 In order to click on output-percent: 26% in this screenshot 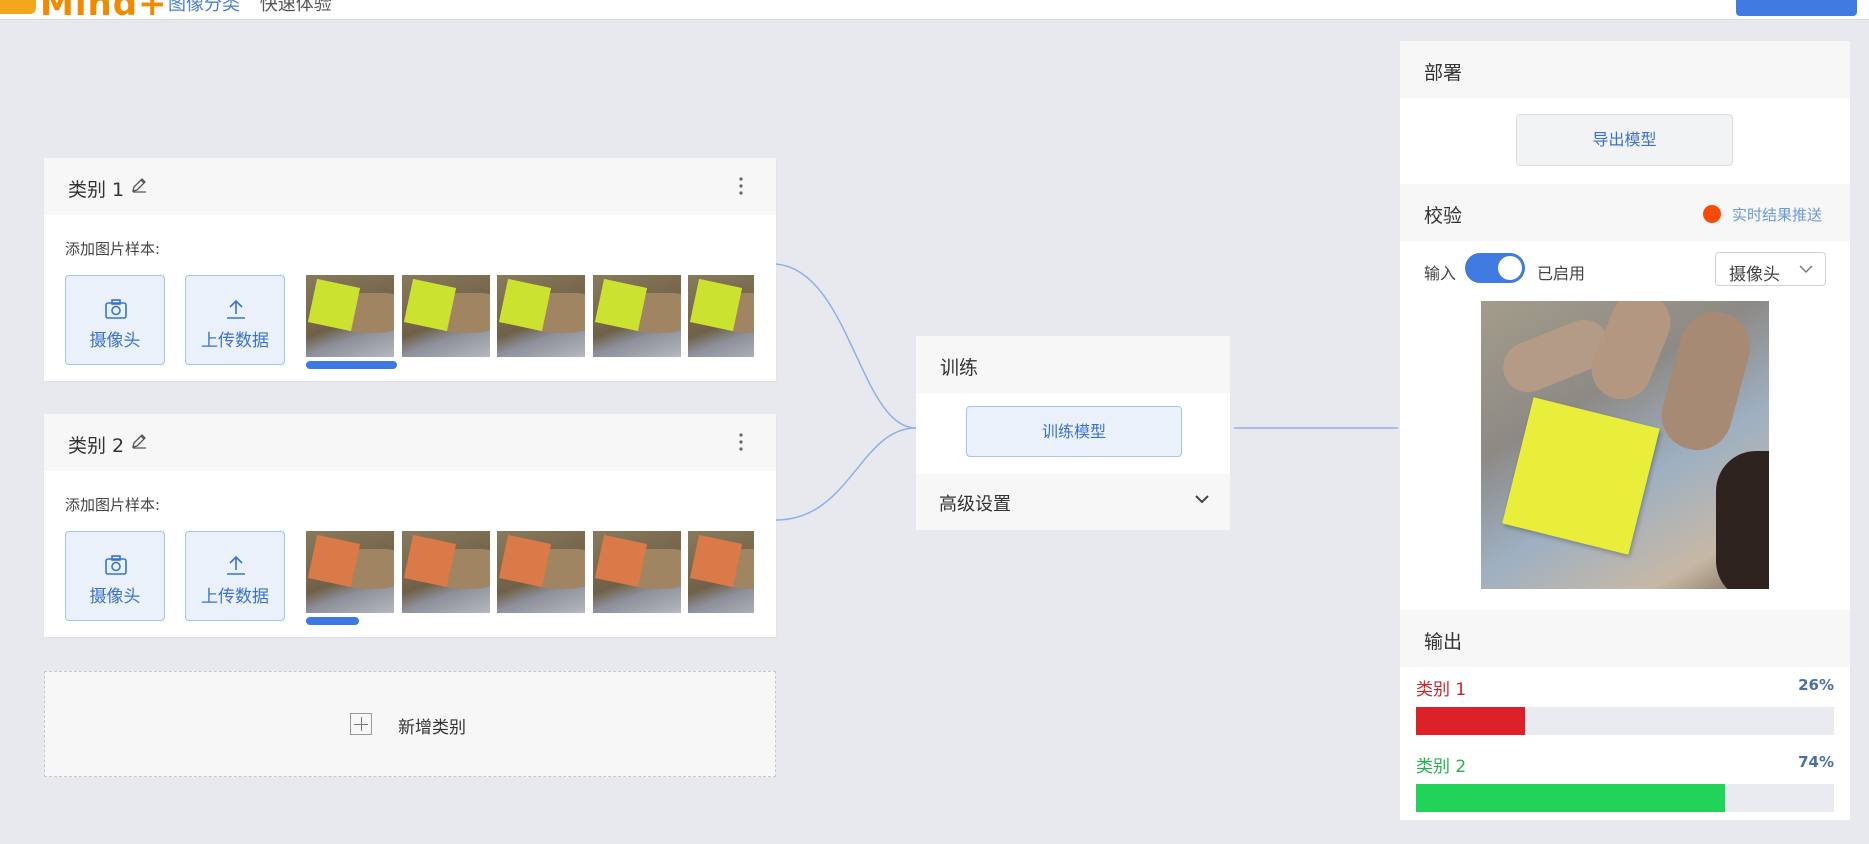, I will do `click(1816, 685)`.